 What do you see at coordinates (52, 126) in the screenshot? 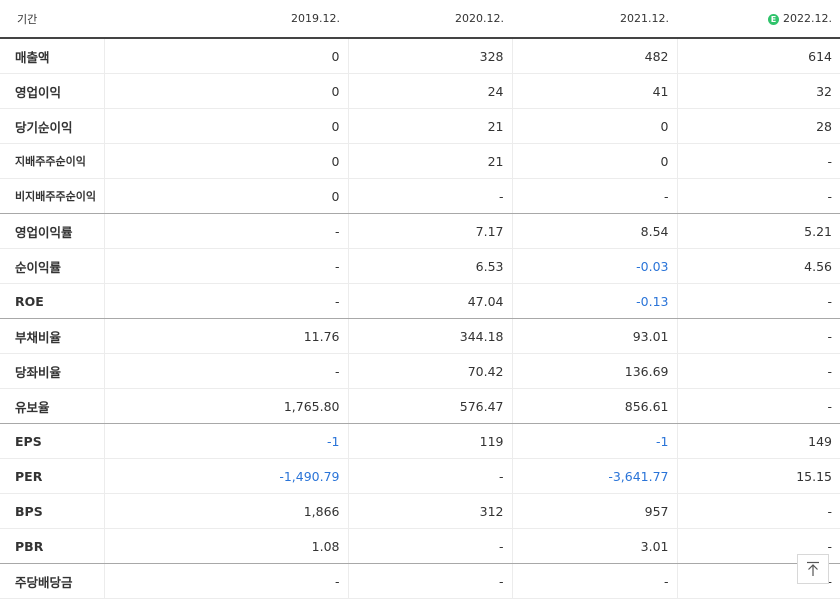
I see `row-label: 당기순이익` at bounding box center [52, 126].